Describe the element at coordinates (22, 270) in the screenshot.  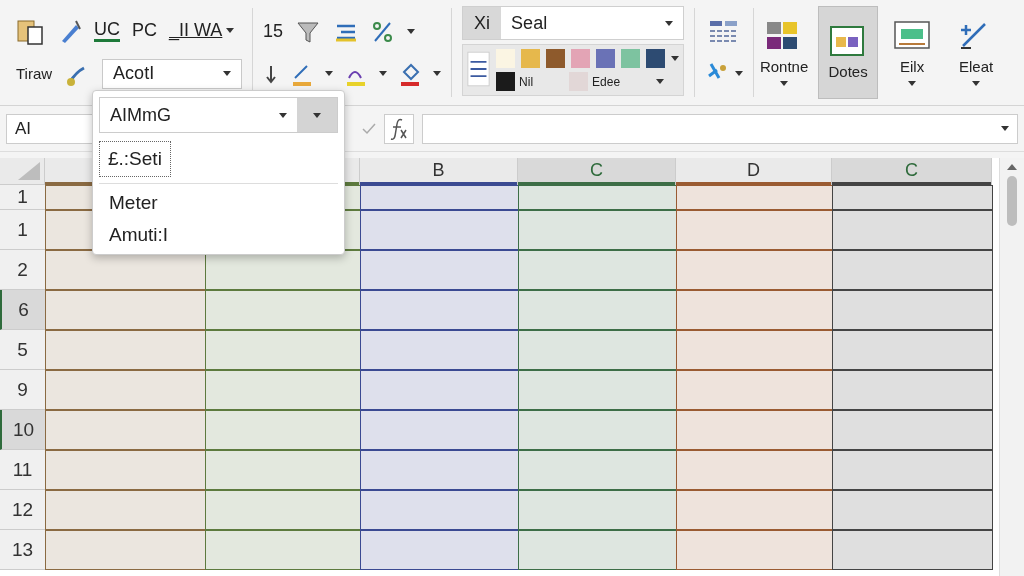
I see `row-header: 2` at that location.